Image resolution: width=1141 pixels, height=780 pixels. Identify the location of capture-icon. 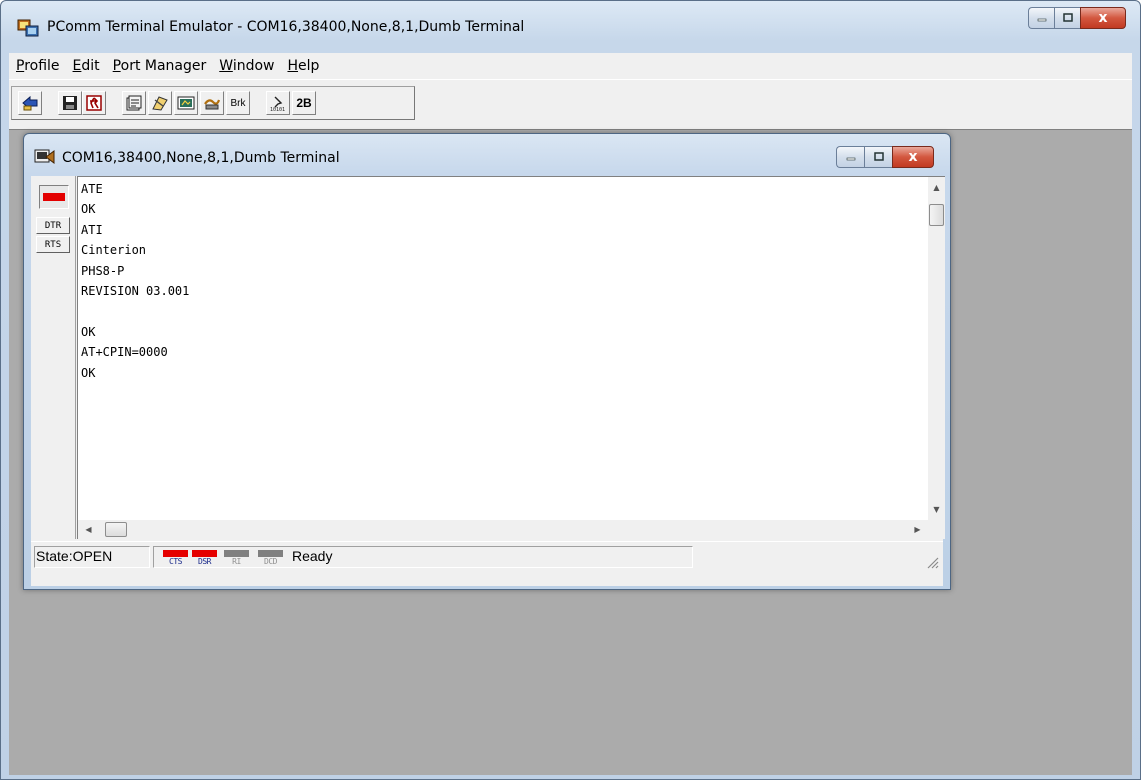
(186, 103).